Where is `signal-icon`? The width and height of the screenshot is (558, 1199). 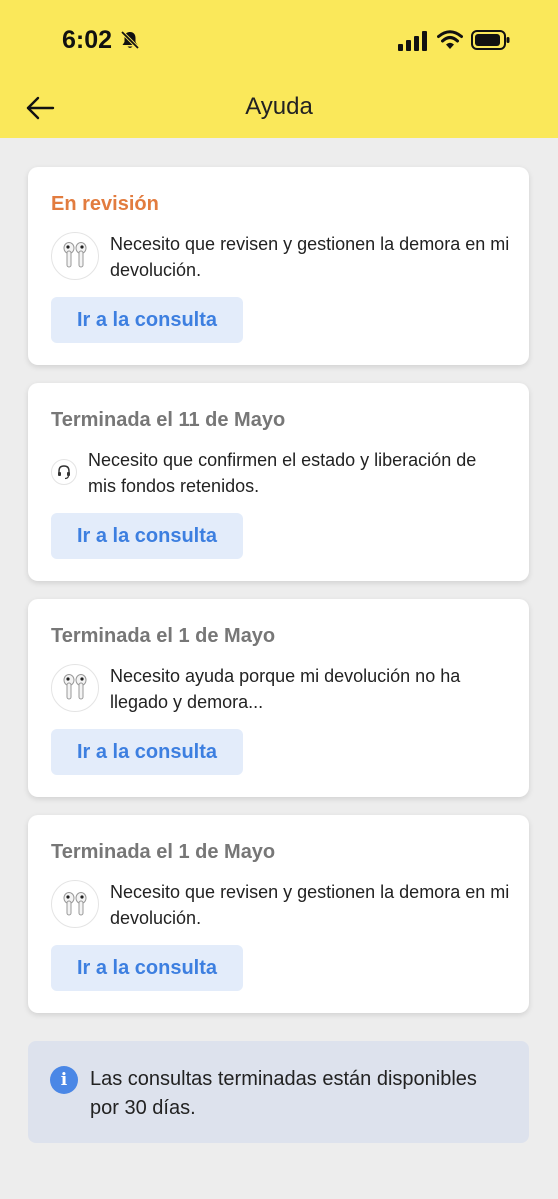
signal-icon is located at coordinates (412, 41).